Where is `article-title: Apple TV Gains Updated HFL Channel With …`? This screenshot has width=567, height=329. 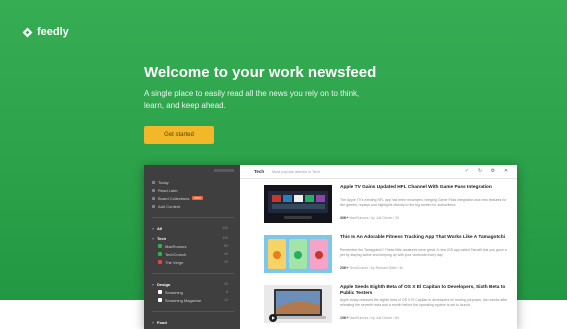 article-title: Apple TV Gains Updated HFL Channel With … is located at coordinates (424, 188).